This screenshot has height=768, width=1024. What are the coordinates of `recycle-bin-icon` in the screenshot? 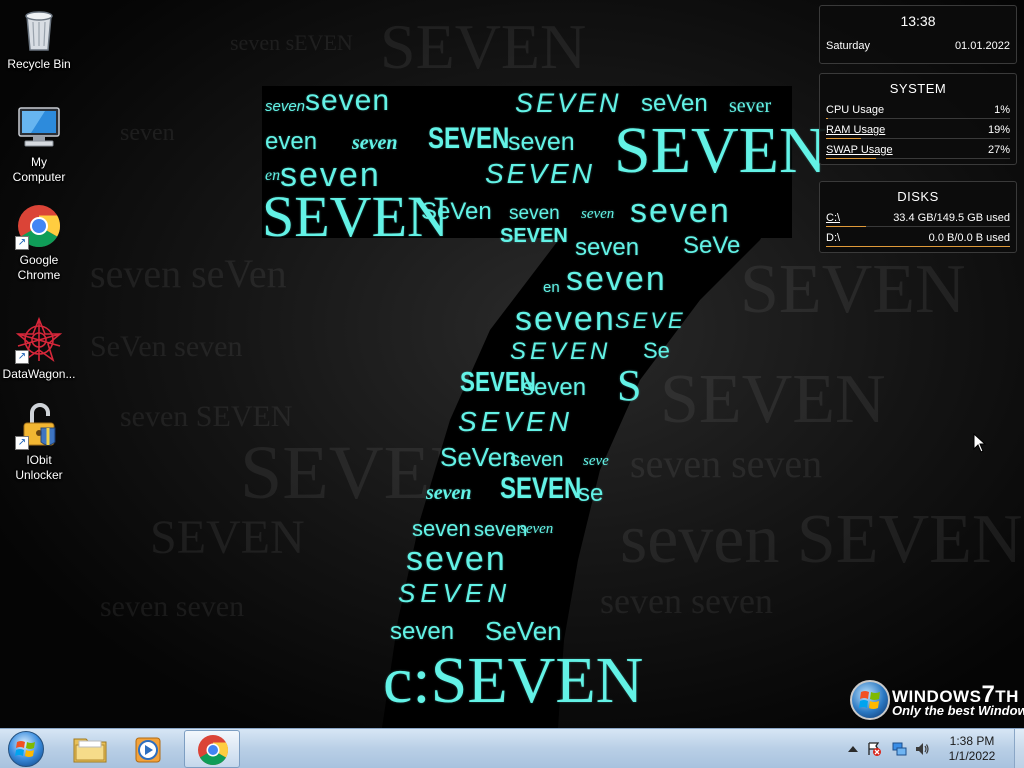 It's located at (39, 30).